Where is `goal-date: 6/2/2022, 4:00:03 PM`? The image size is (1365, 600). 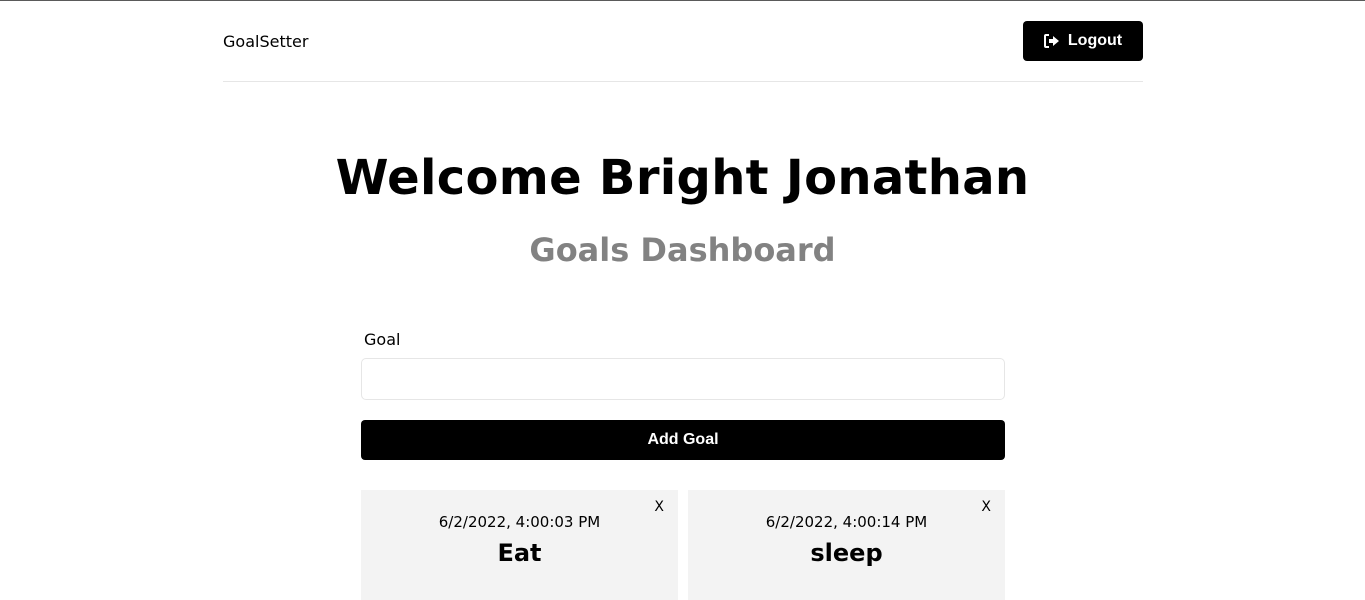
goal-date: 6/2/2022, 4:00:03 PM is located at coordinates (519, 522).